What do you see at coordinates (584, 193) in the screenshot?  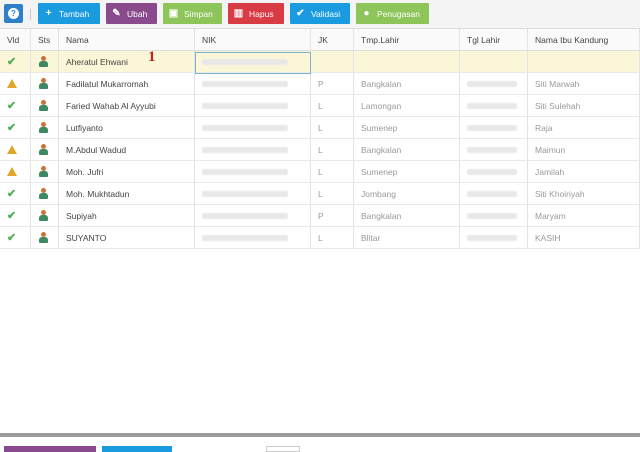 I see `mother-name-cell: Siti Khoiriyah` at bounding box center [584, 193].